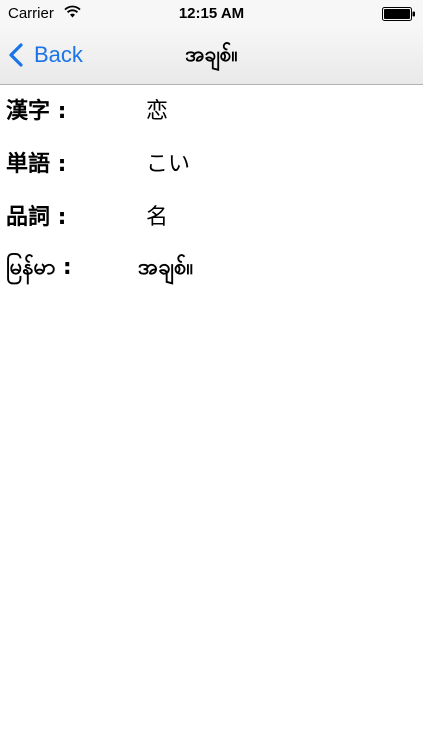 This screenshot has width=423, height=750. What do you see at coordinates (398, 14) in the screenshot?
I see `battery-icon` at bounding box center [398, 14].